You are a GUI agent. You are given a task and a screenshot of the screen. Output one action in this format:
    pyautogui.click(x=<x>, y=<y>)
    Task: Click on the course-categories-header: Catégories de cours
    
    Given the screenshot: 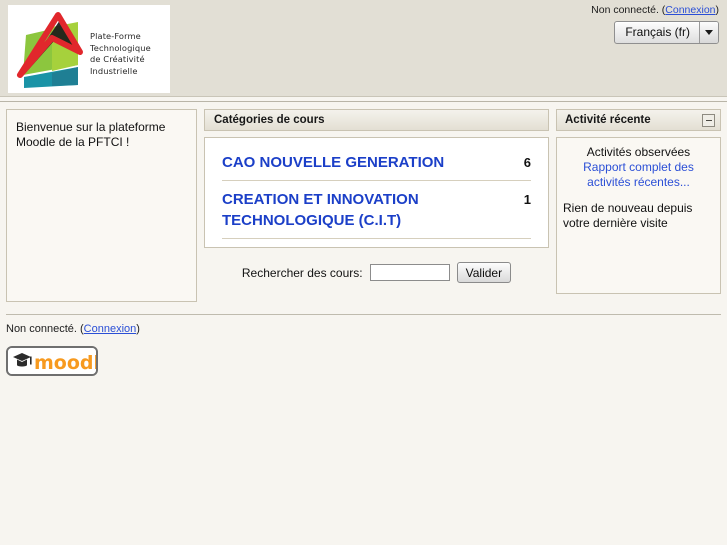 What is the action you would take?
    pyautogui.click(x=376, y=120)
    